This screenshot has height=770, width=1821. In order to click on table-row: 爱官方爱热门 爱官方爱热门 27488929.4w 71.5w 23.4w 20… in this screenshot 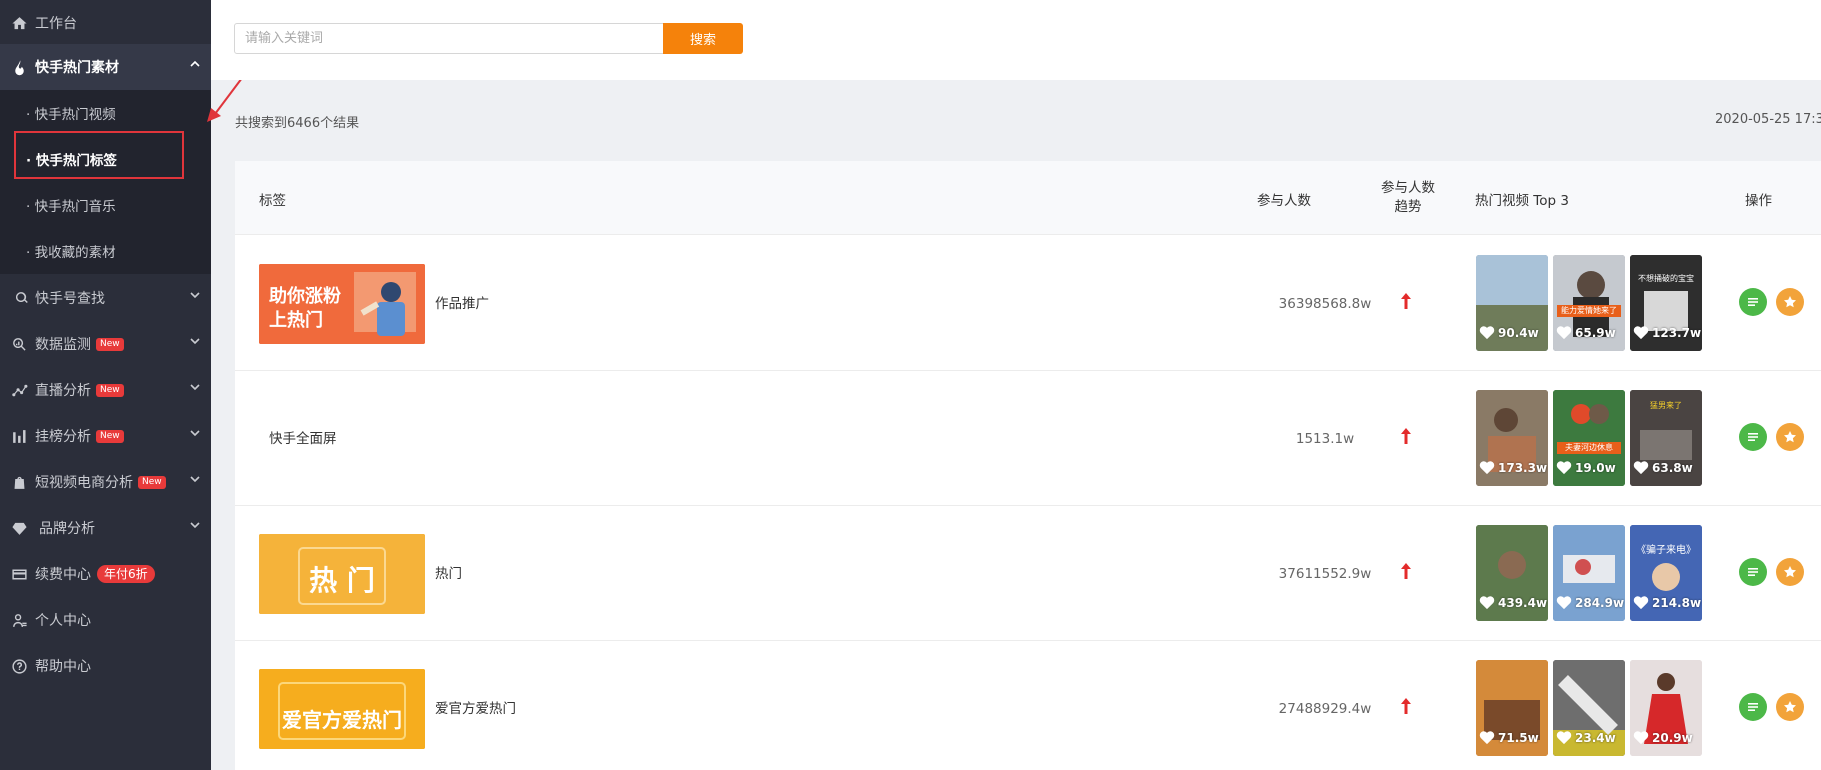, I will do `click(1028, 705)`.